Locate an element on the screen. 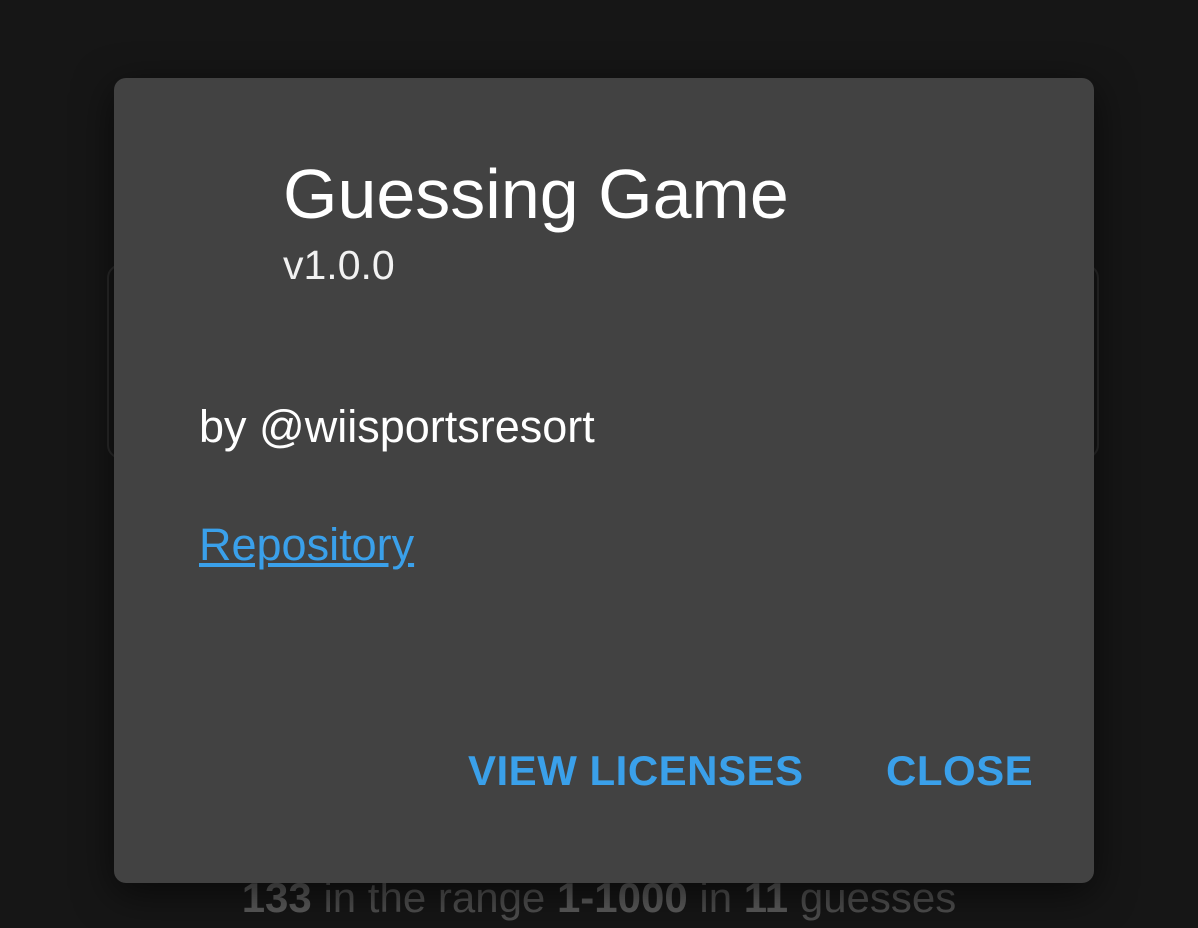  app-title: Guessing Game is located at coordinates (536, 194).